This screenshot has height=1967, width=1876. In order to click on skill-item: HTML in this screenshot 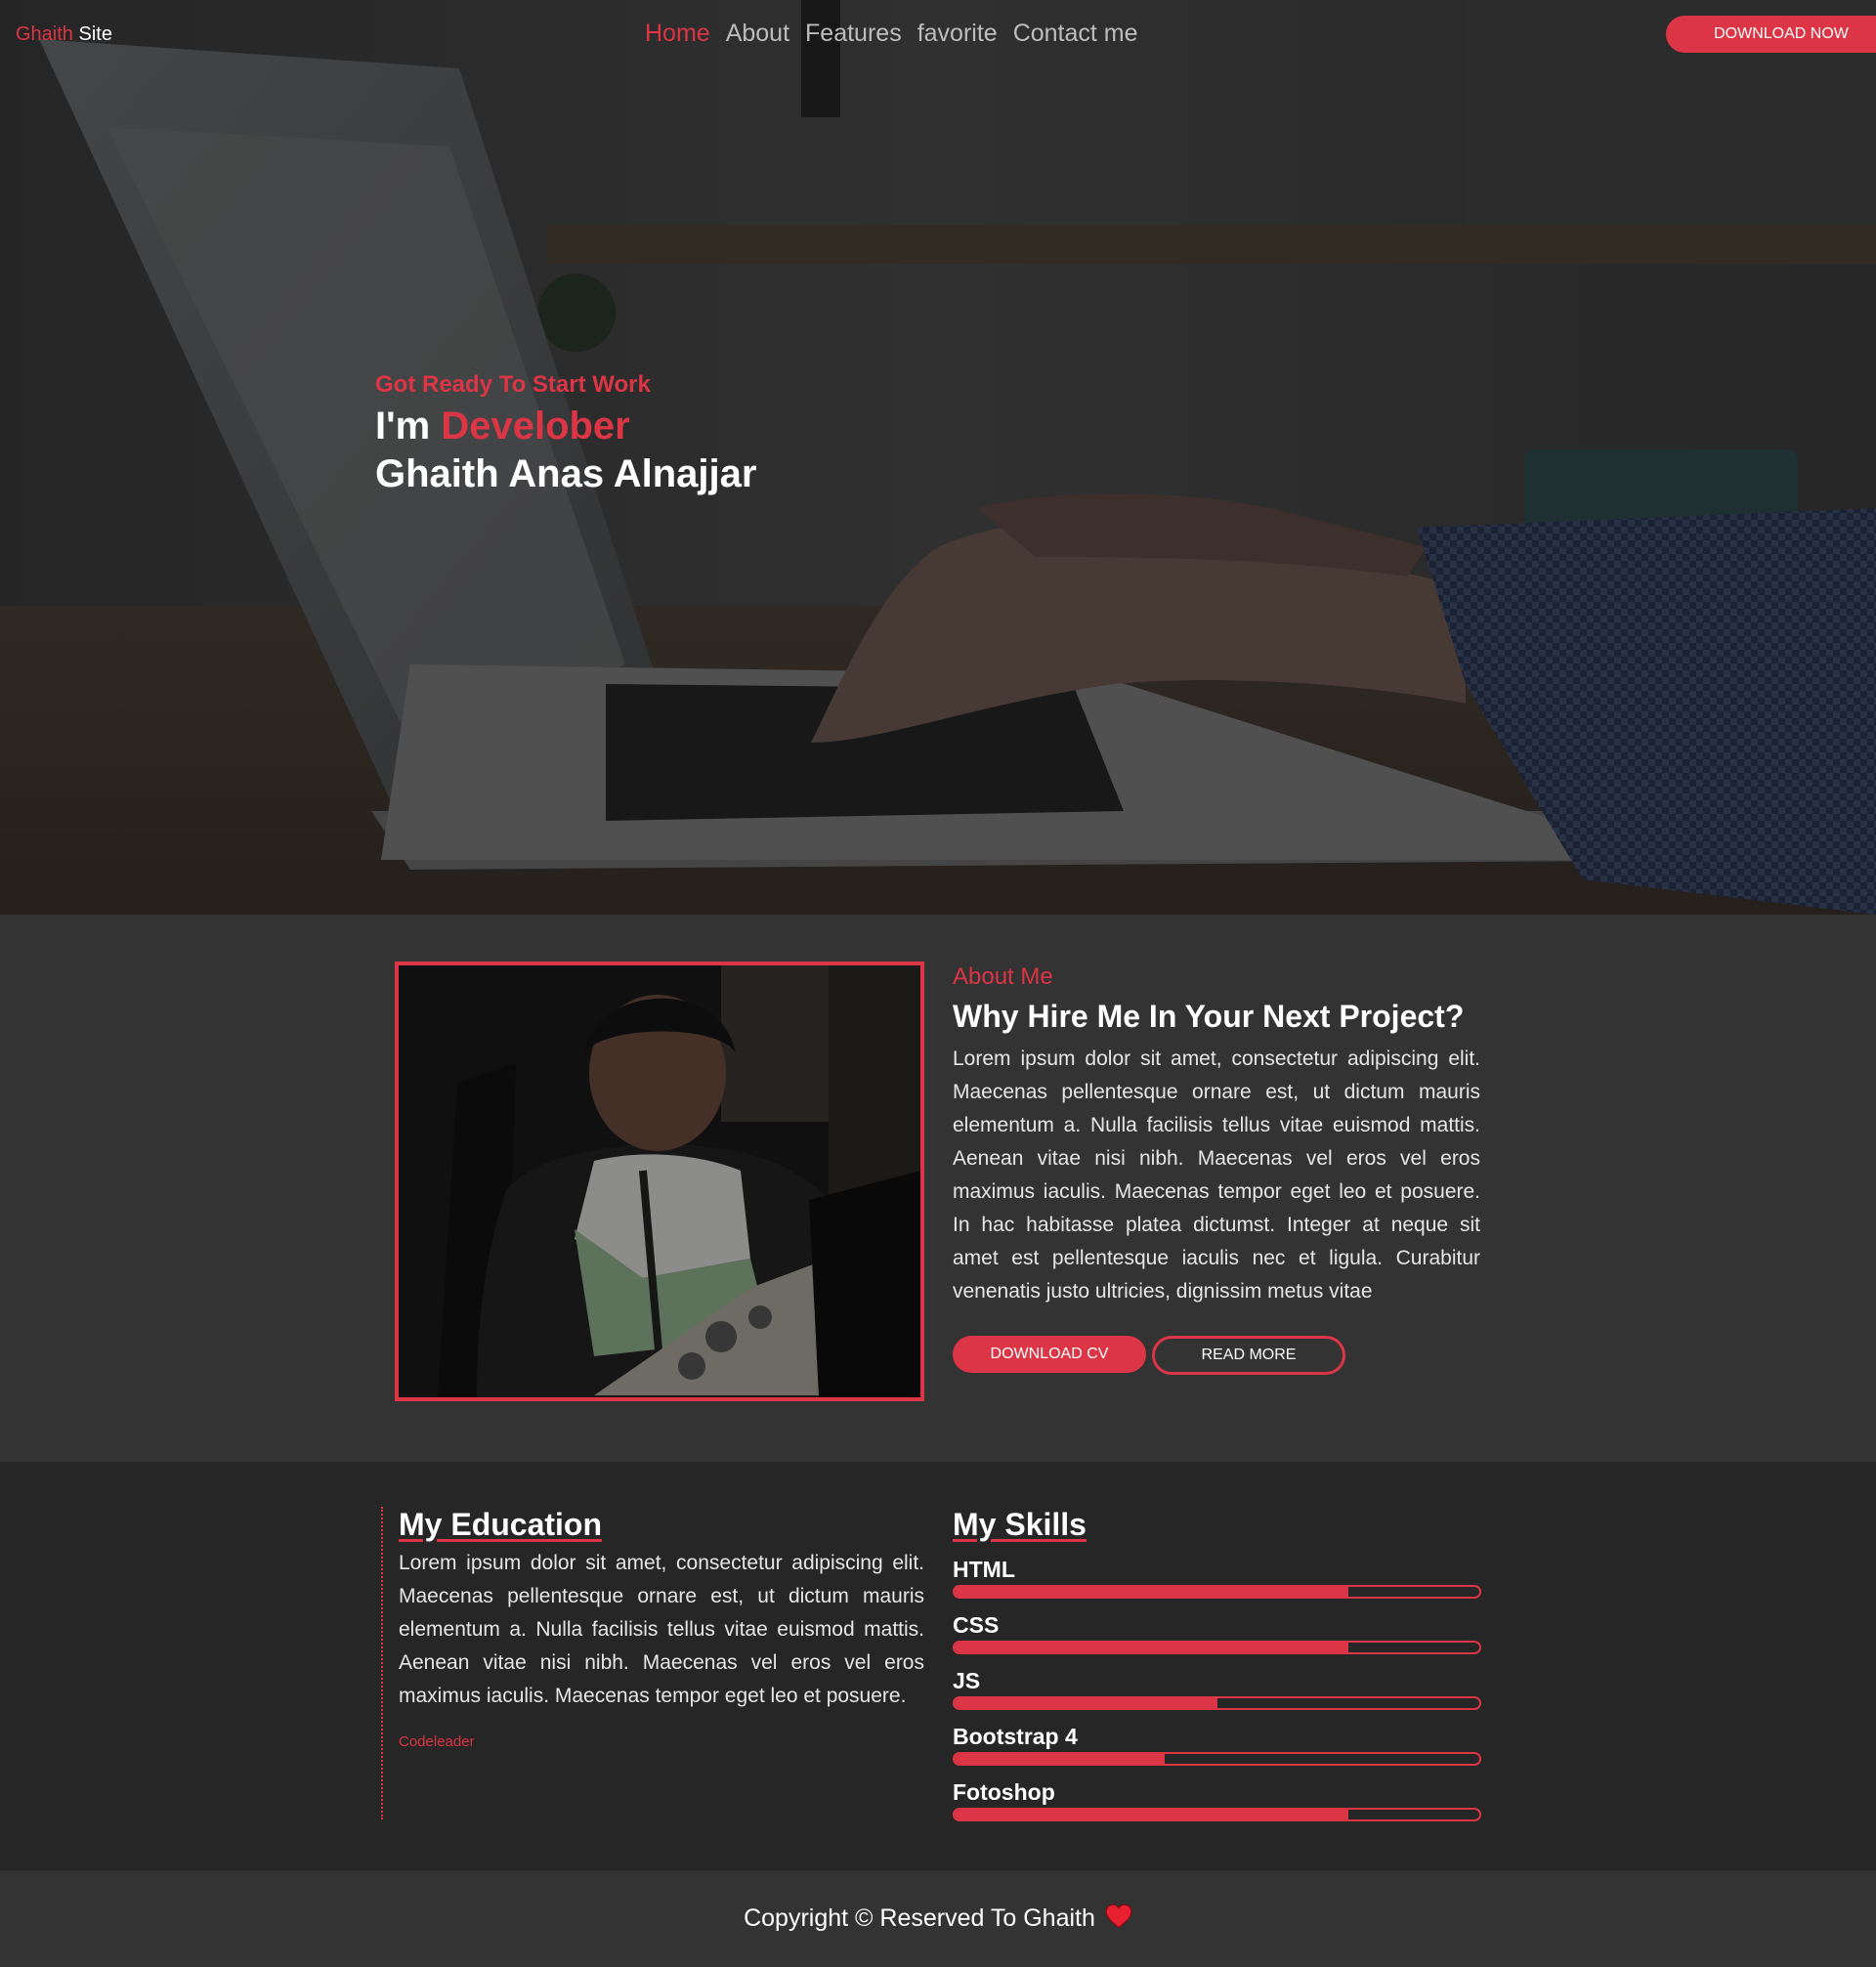, I will do `click(1217, 1578)`.